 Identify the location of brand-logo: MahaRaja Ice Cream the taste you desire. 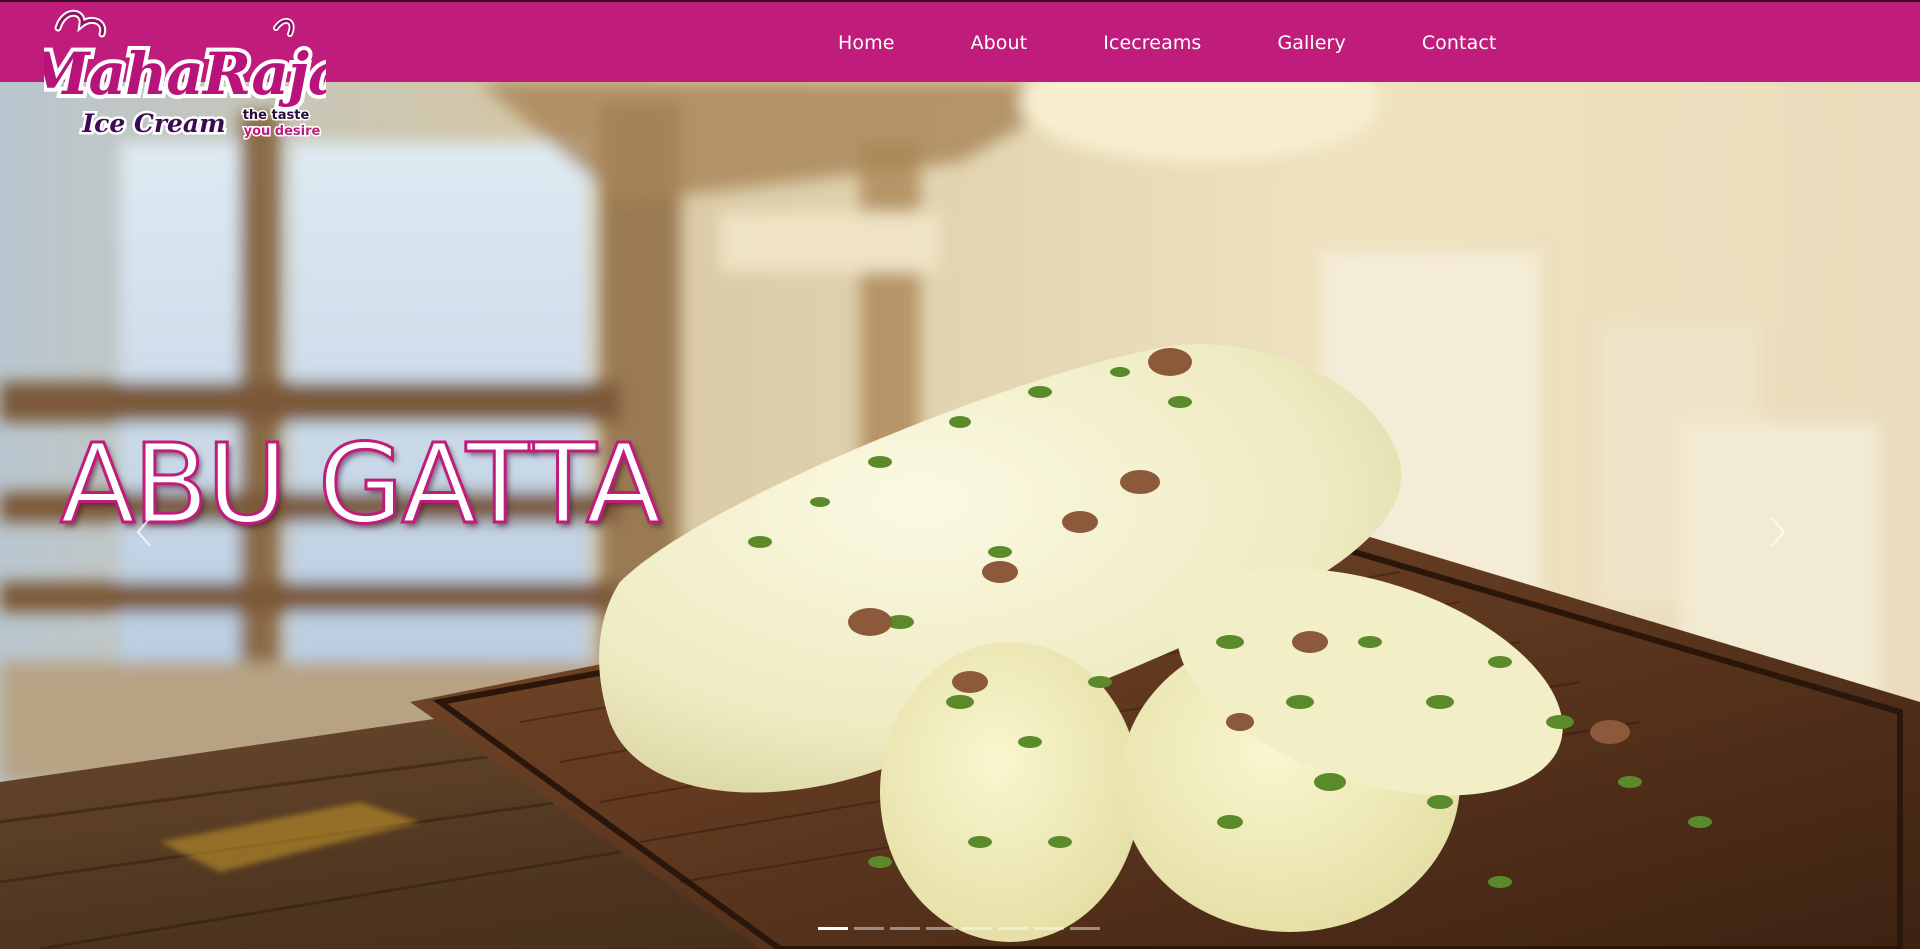
(185, 76).